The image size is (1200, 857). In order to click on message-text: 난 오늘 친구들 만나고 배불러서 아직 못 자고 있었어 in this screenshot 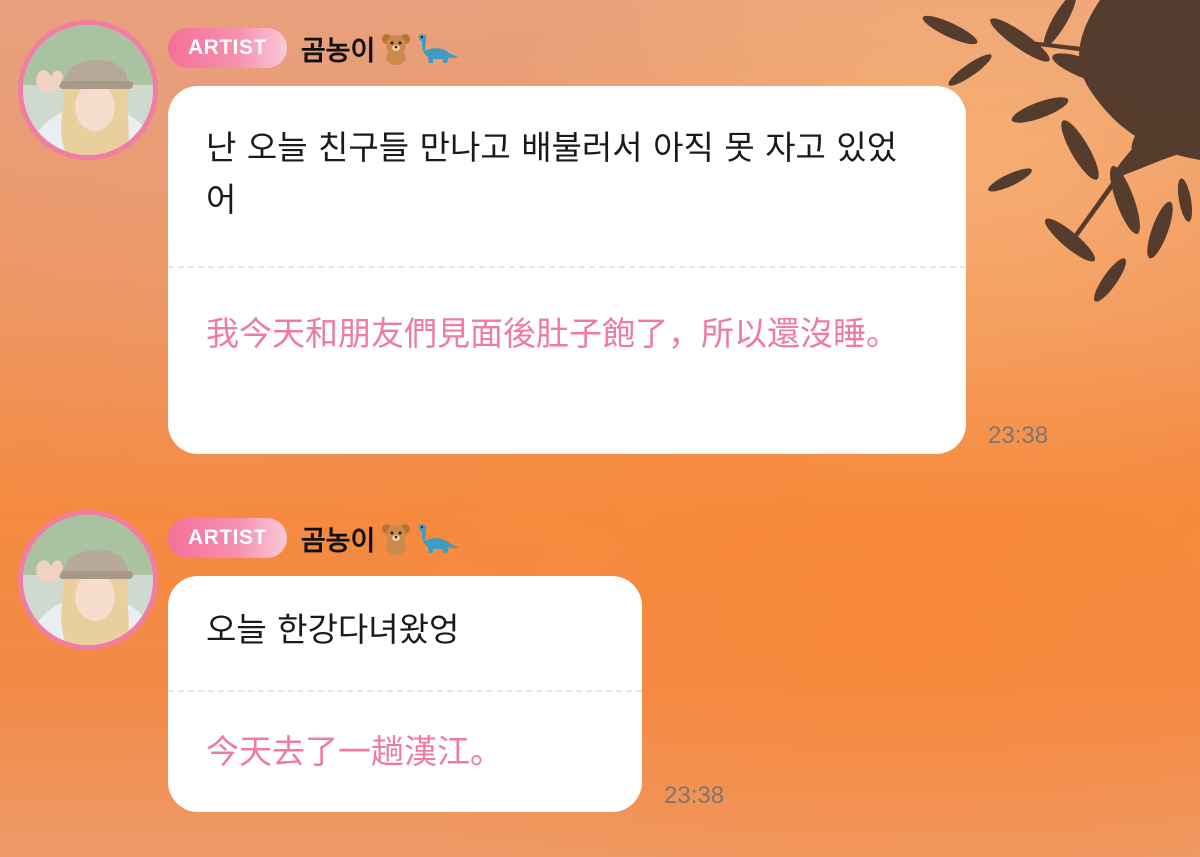, I will do `click(552, 173)`.